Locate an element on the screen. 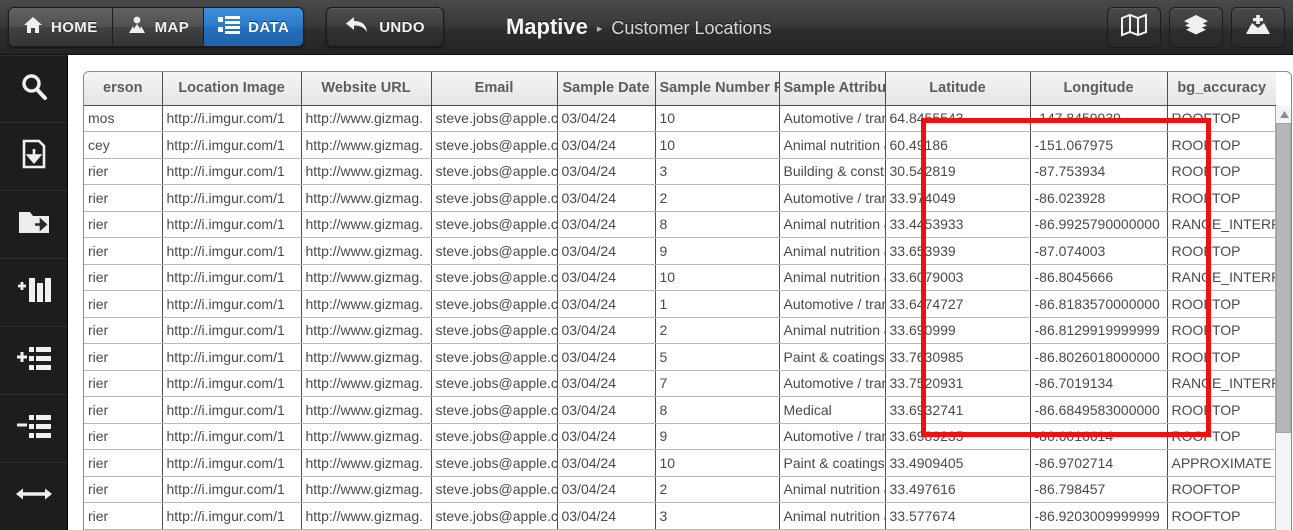 Image resolution: width=1293 pixels, height=530 pixels. table-cell: -147.8459939 is located at coordinates (1099, 118).